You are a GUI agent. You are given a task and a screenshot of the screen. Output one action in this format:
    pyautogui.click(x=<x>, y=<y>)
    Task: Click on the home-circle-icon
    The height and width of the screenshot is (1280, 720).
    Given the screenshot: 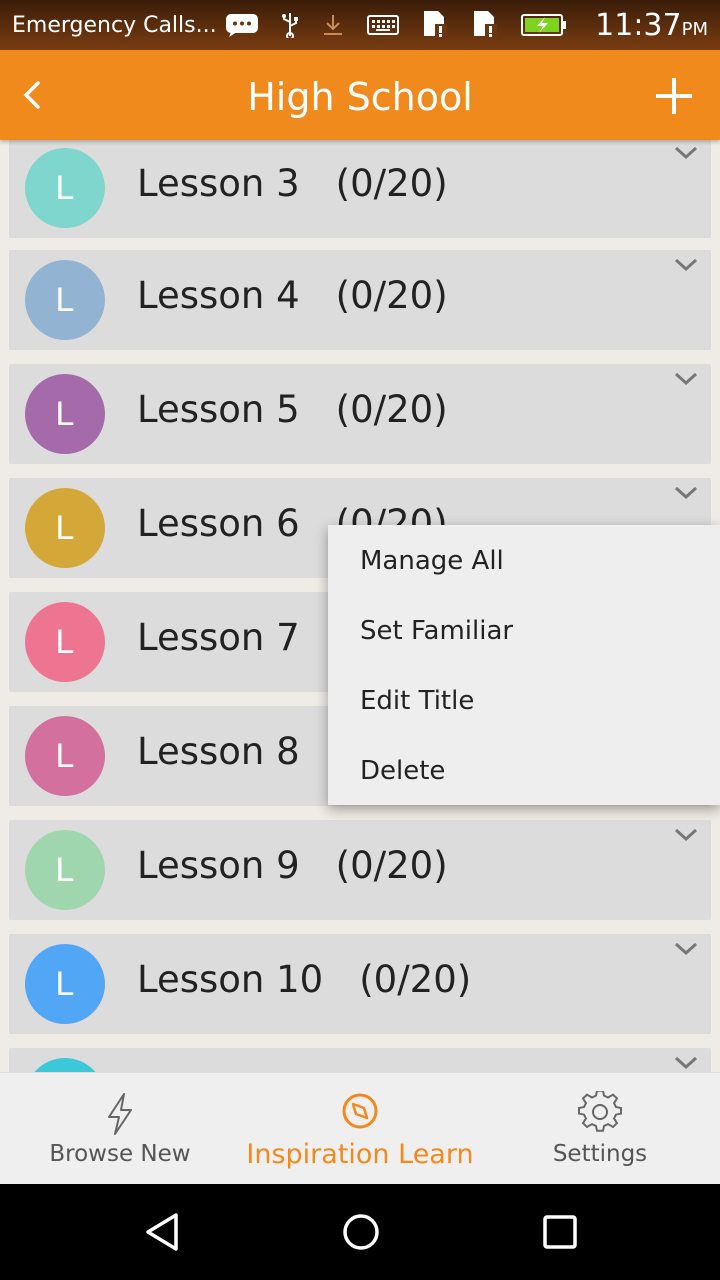 What is the action you would take?
    pyautogui.click(x=361, y=1232)
    